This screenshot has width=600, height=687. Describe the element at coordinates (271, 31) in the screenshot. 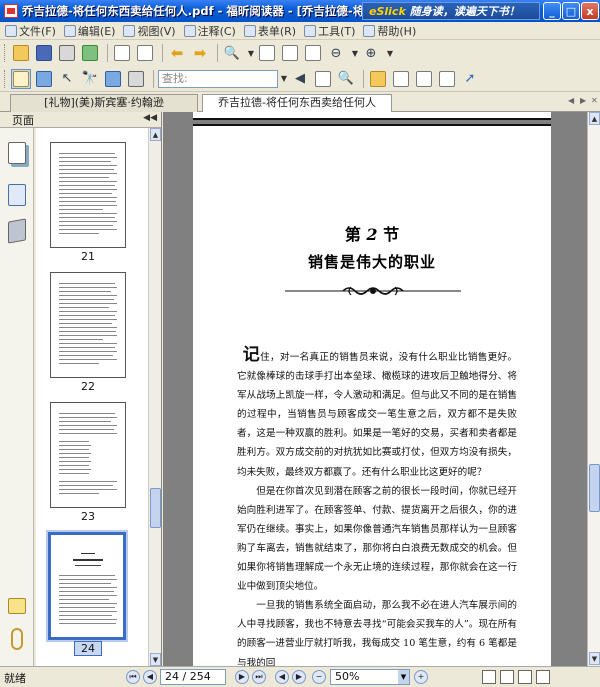

I see `menu-form: 表单(R)` at that location.